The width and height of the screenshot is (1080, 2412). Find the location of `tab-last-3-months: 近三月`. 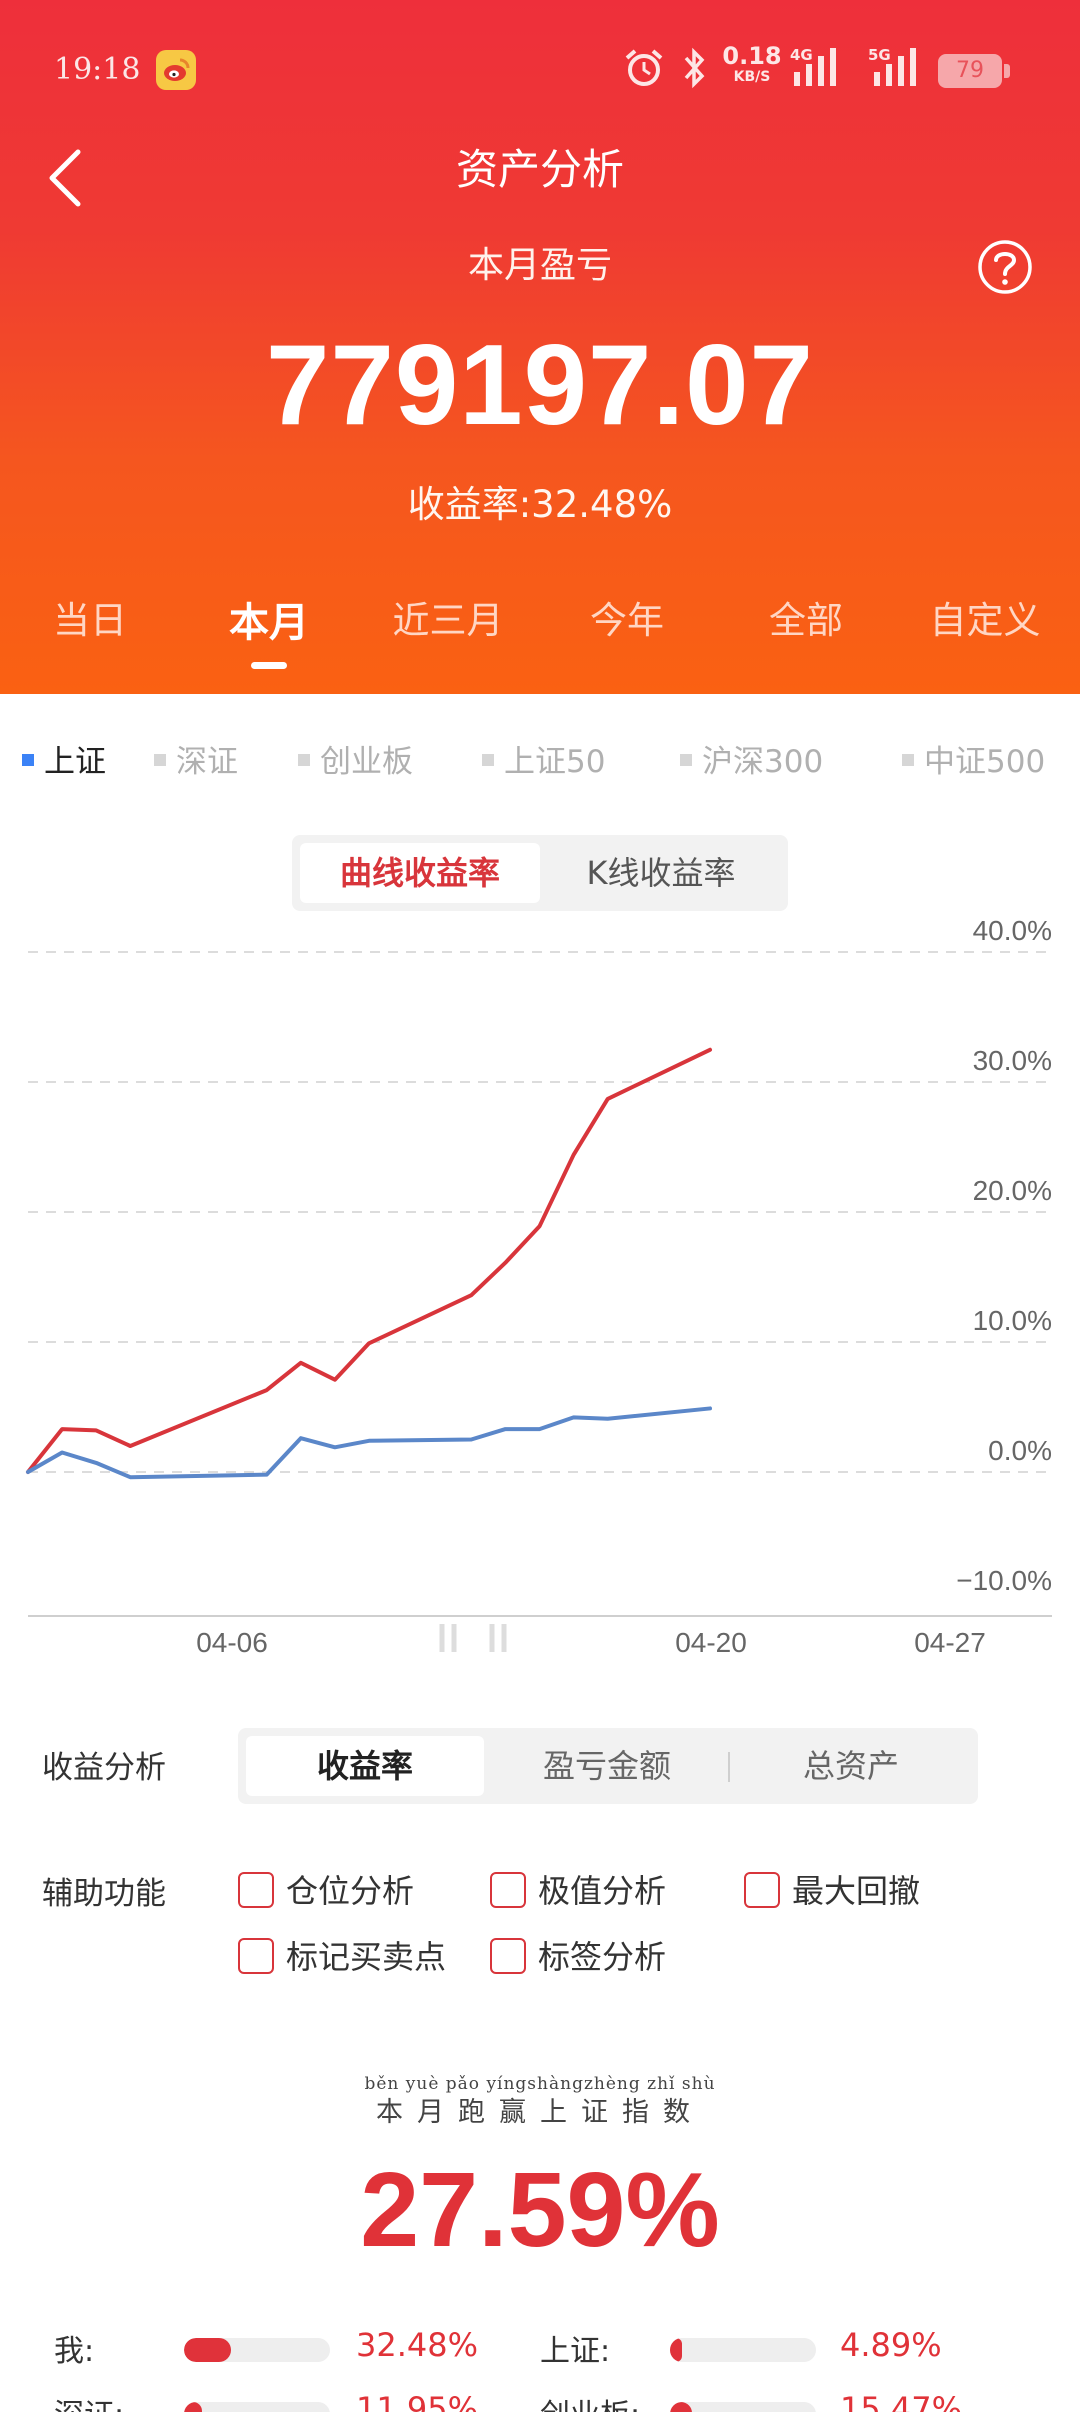

tab-last-3-months: 近三月 is located at coordinates (448, 617).